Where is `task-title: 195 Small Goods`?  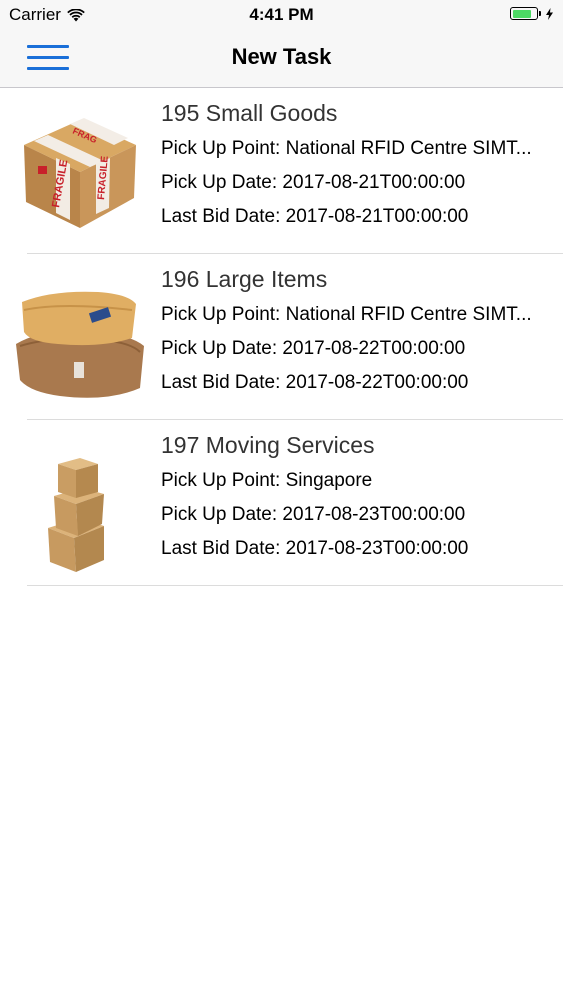 task-title: 195 Small Goods is located at coordinates (249, 113).